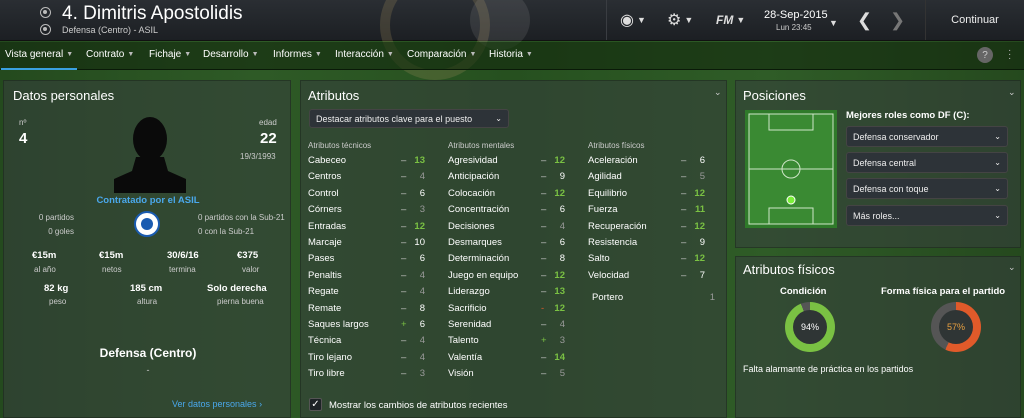  Describe the element at coordinates (441, 54) in the screenshot. I see `tab-comparacion: Comparación ▼` at that location.